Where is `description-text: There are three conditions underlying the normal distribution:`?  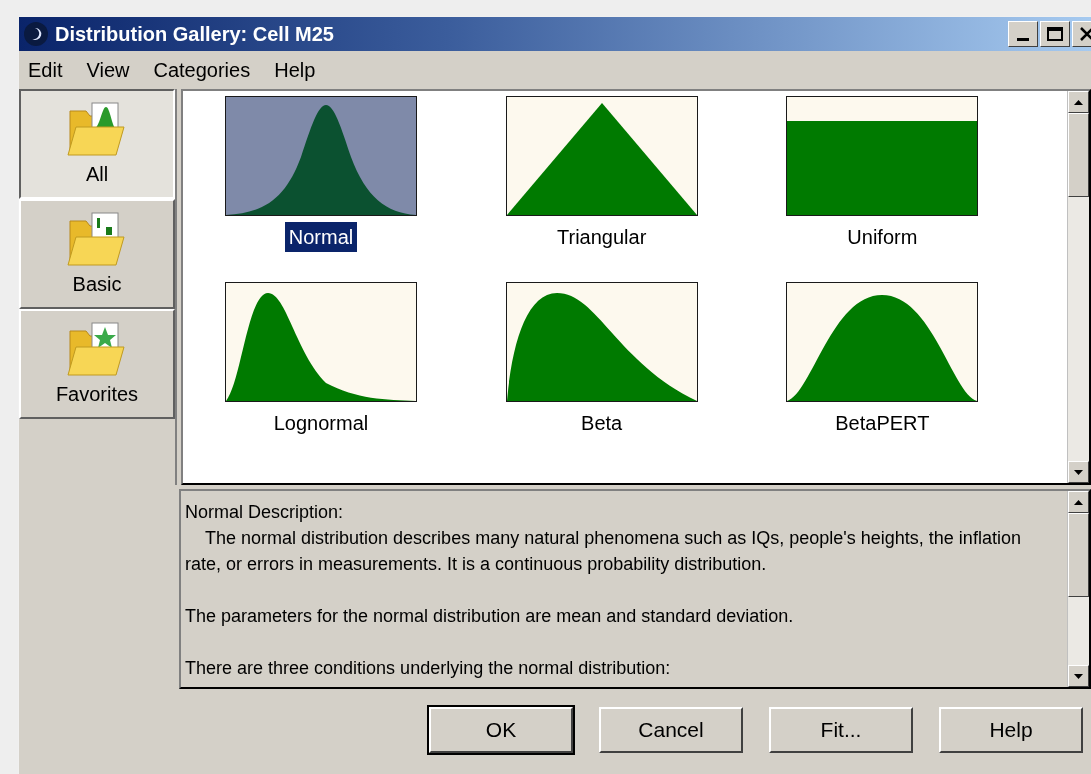
description-text: There are three conditions underlying the normal distribution: is located at coordinates (428, 668).